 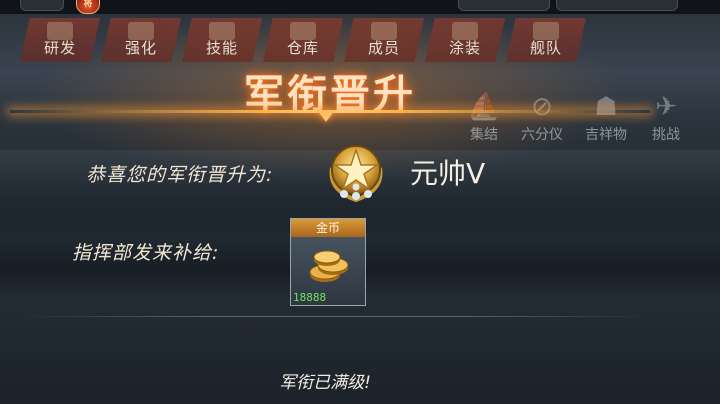 I want to click on supply-label: 指挥部发来补给:, so click(x=146, y=253).